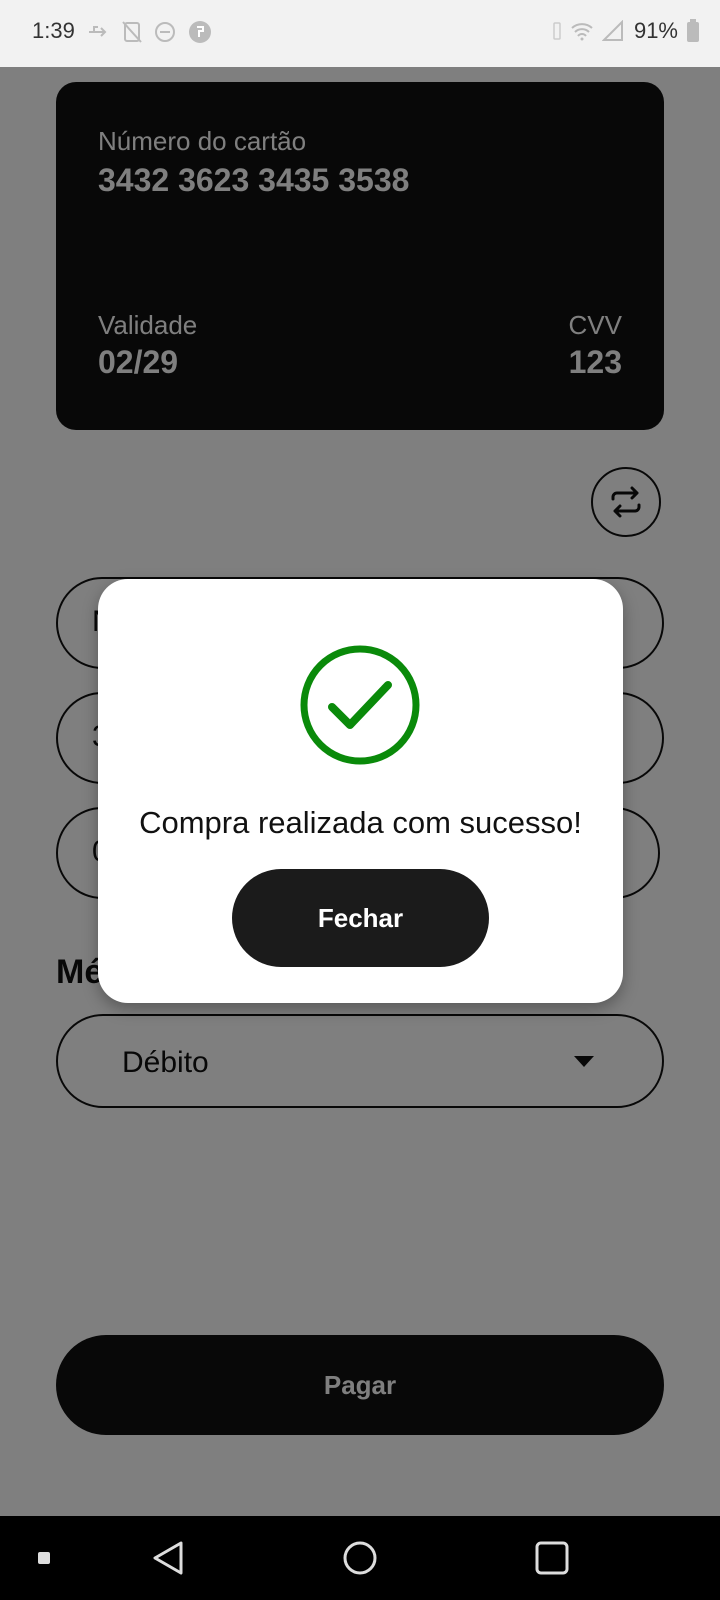  I want to click on nav-home-button, so click(360, 1558).